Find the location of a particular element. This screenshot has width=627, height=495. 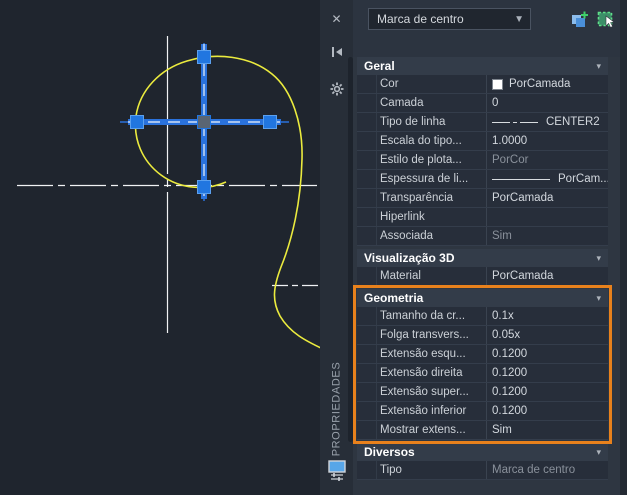

prop-row-escala-do-tipo: Escala do tipo... 1.0000 is located at coordinates (482, 141).